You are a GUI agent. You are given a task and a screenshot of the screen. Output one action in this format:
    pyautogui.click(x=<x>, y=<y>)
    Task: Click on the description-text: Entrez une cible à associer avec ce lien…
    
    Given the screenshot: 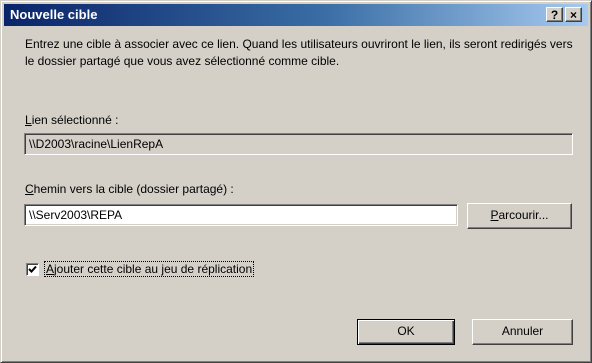 What is the action you would take?
    pyautogui.click(x=299, y=52)
    